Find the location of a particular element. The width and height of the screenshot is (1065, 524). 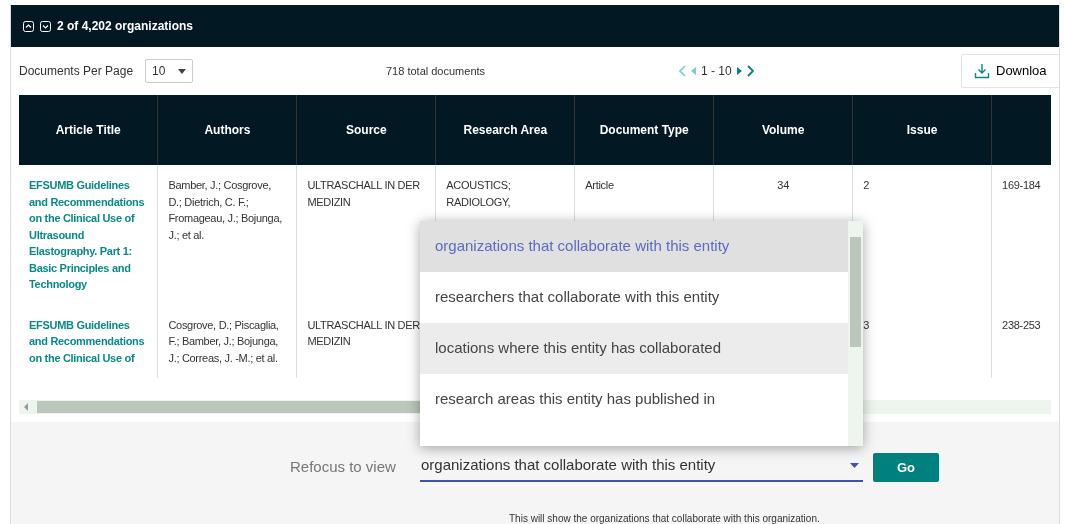

table-cell-text: 2 is located at coordinates (866, 185).